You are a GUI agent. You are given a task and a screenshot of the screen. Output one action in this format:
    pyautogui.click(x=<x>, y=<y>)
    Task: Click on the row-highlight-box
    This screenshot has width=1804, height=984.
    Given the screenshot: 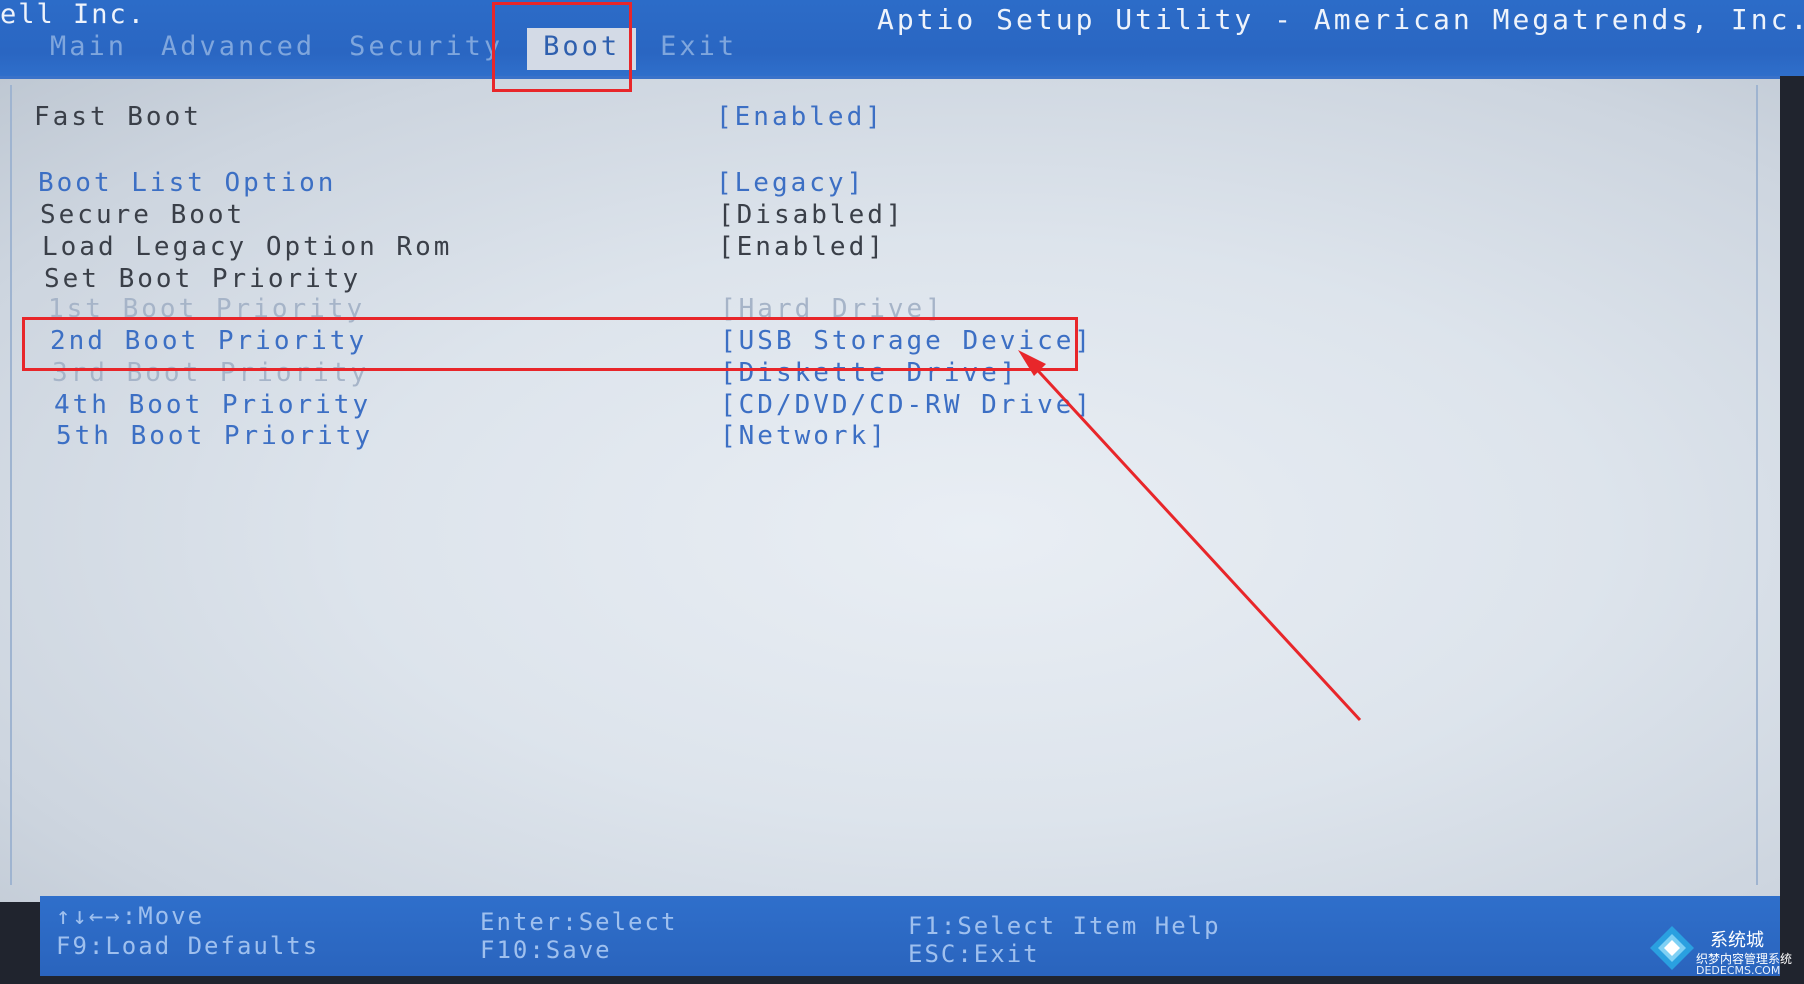 What is the action you would take?
    pyautogui.click(x=550, y=344)
    